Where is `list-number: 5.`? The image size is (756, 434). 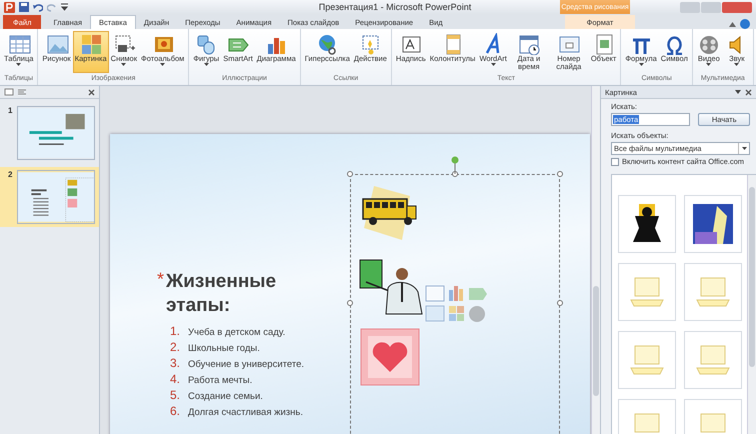
list-number: 5. is located at coordinates (176, 395).